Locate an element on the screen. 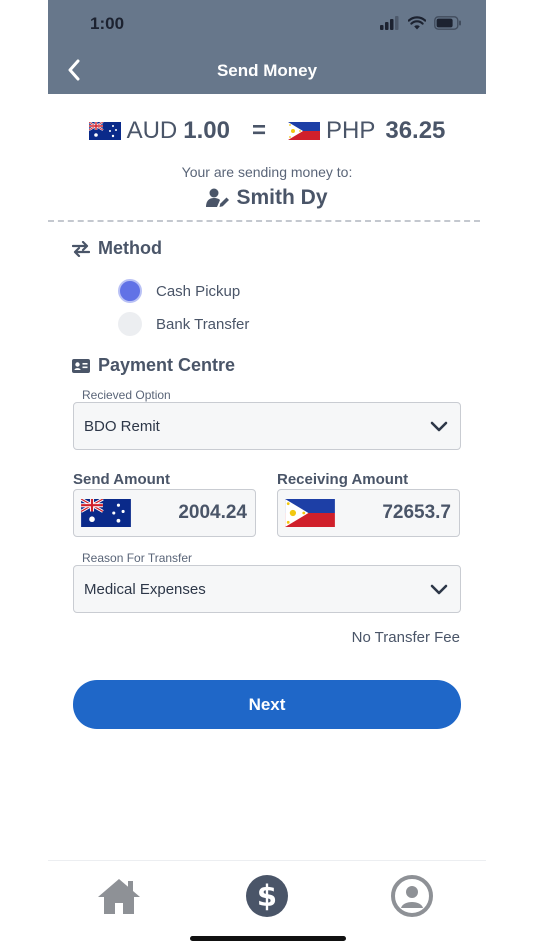  status-icons is located at coordinates (421, 23).